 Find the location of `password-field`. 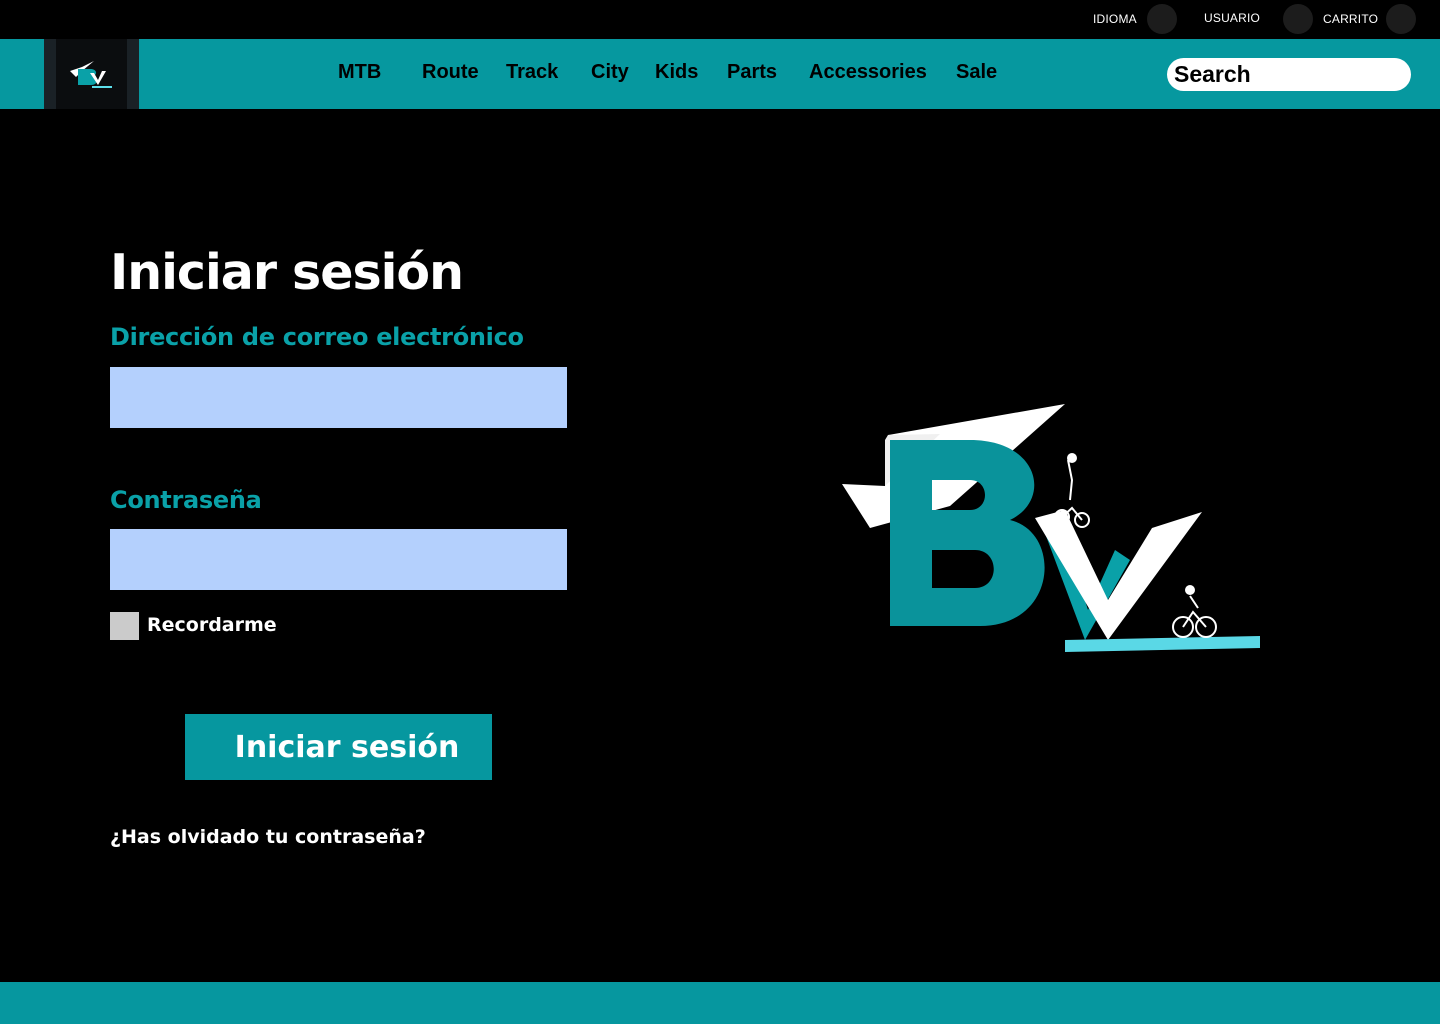

password-field is located at coordinates (338, 559).